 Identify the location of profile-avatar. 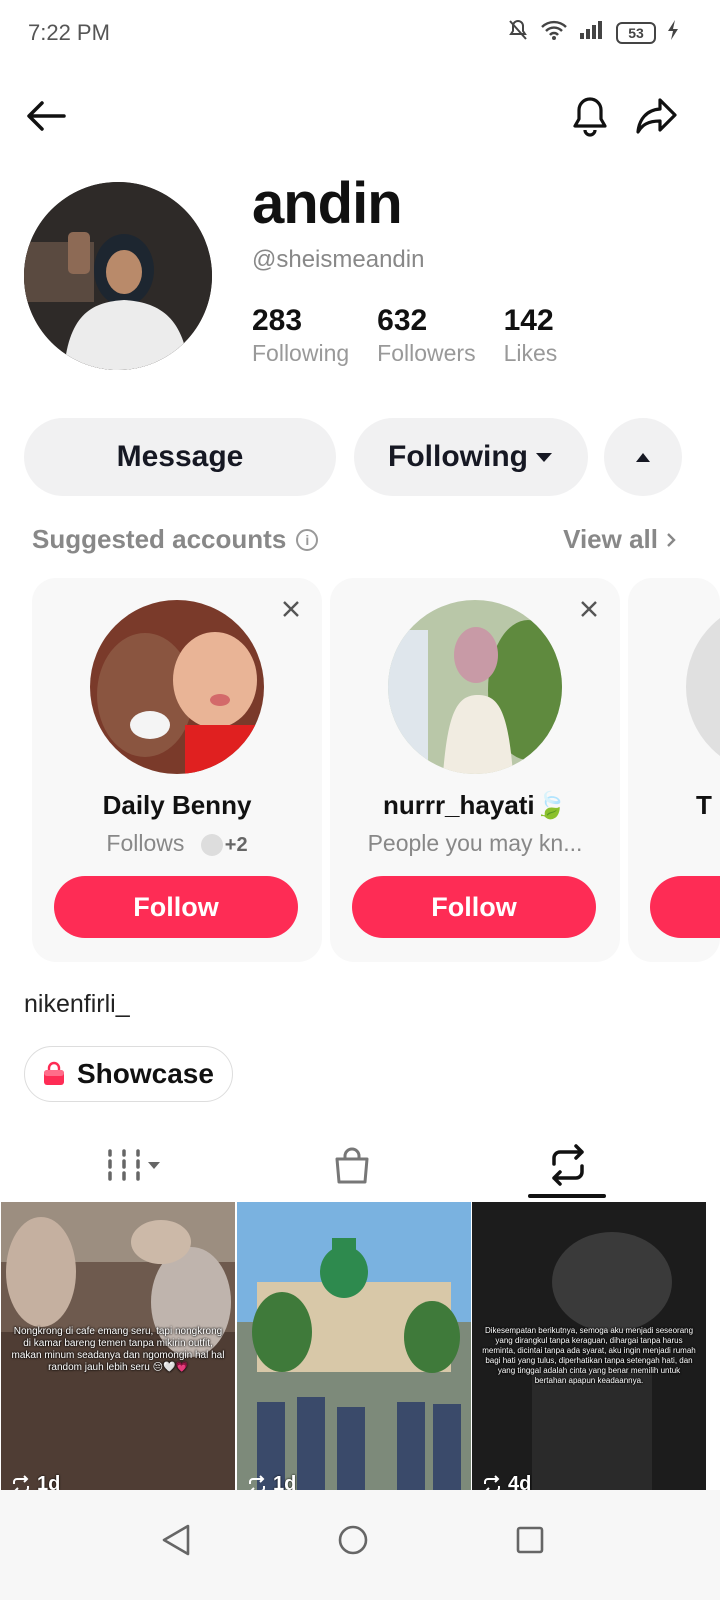
(118, 276).